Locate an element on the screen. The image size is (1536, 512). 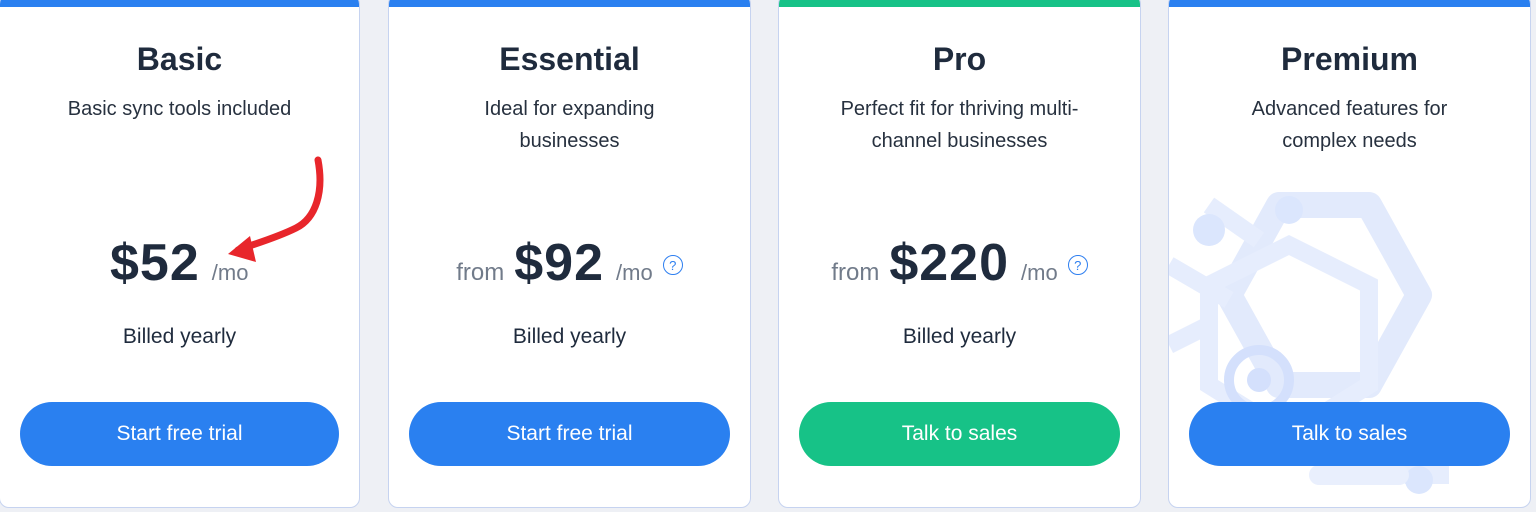
plan-price: $52 is located at coordinates (155, 263).